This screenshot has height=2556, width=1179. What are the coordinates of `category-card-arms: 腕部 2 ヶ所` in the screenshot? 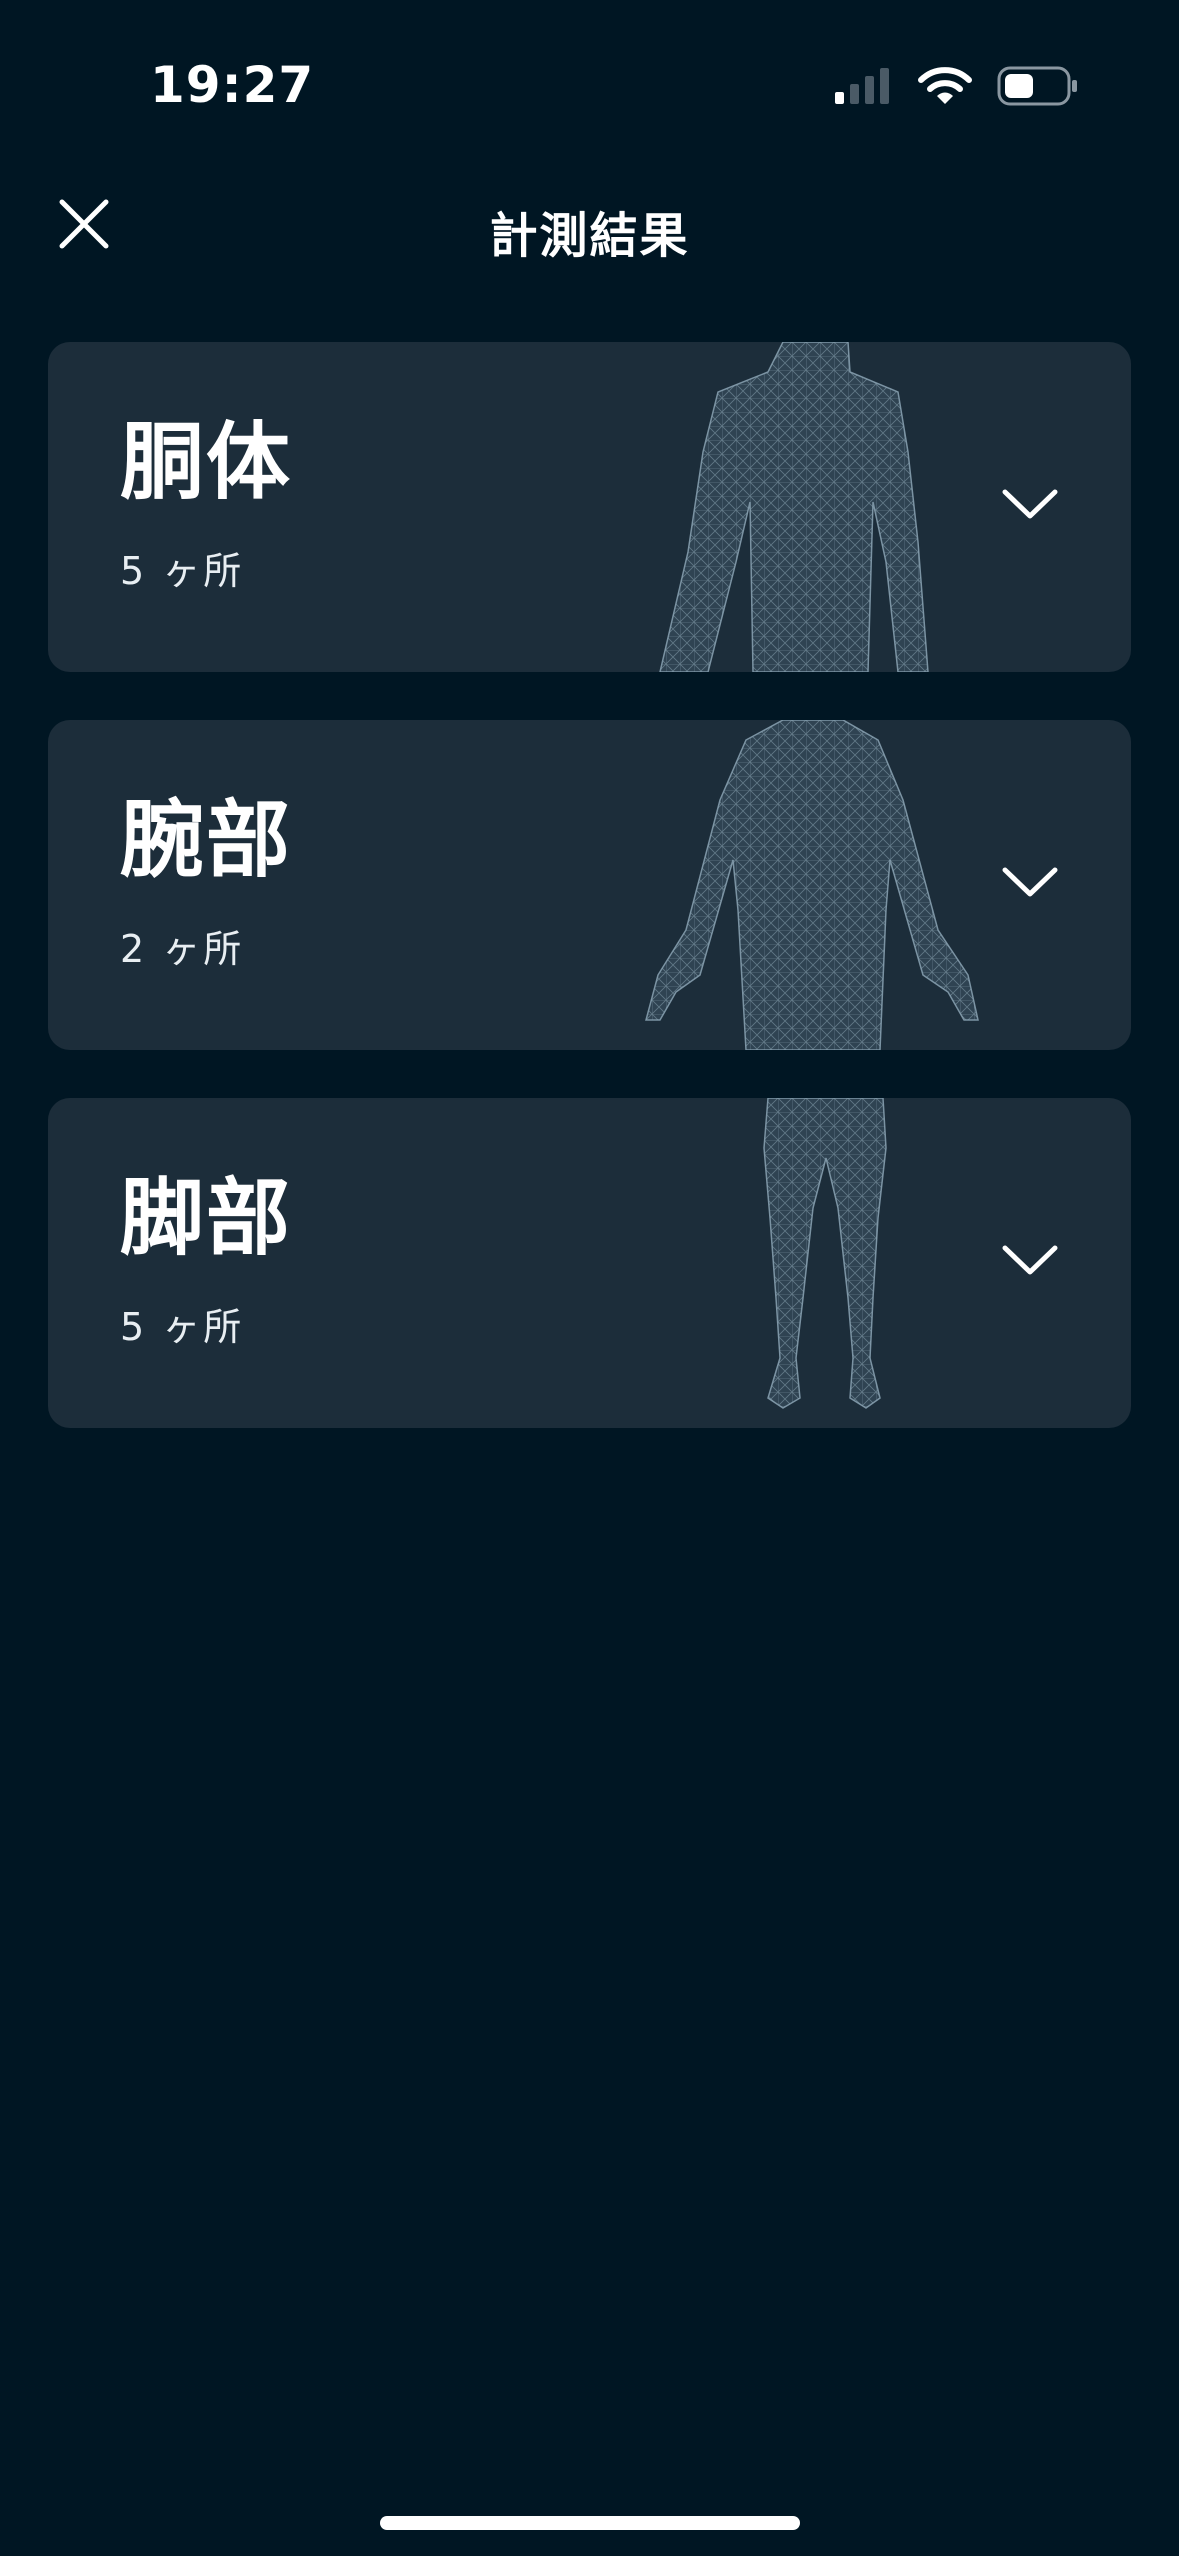 It's located at (589, 885).